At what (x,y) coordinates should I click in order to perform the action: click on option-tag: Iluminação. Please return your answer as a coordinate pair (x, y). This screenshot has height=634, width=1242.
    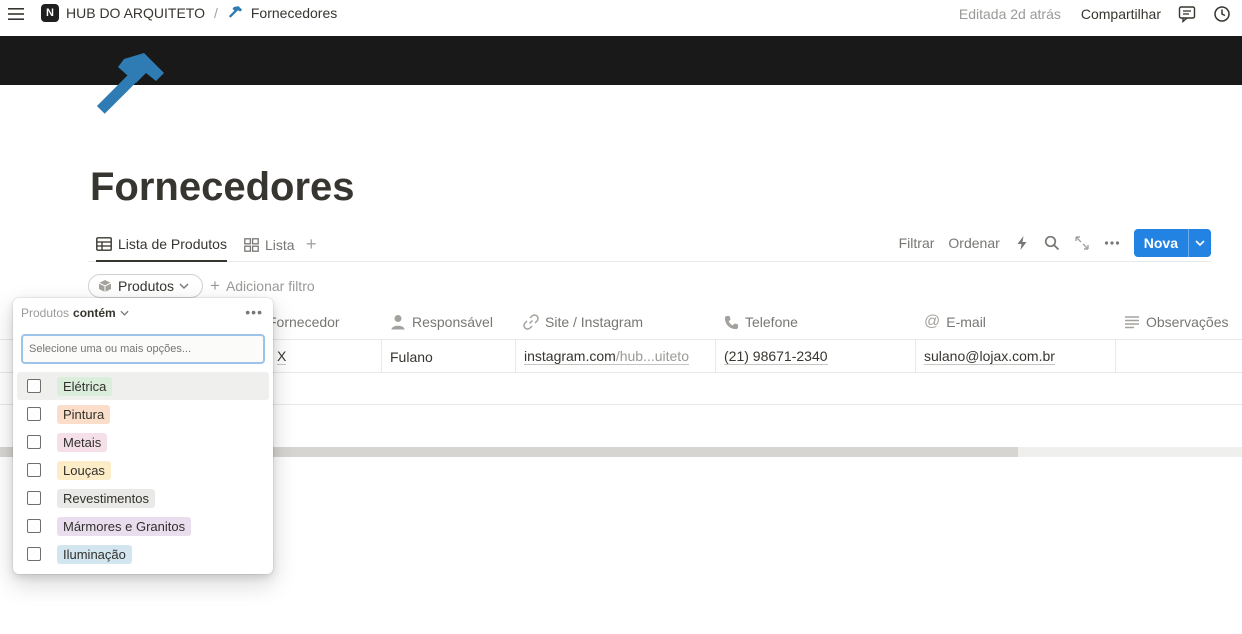
    Looking at the image, I should click on (94, 554).